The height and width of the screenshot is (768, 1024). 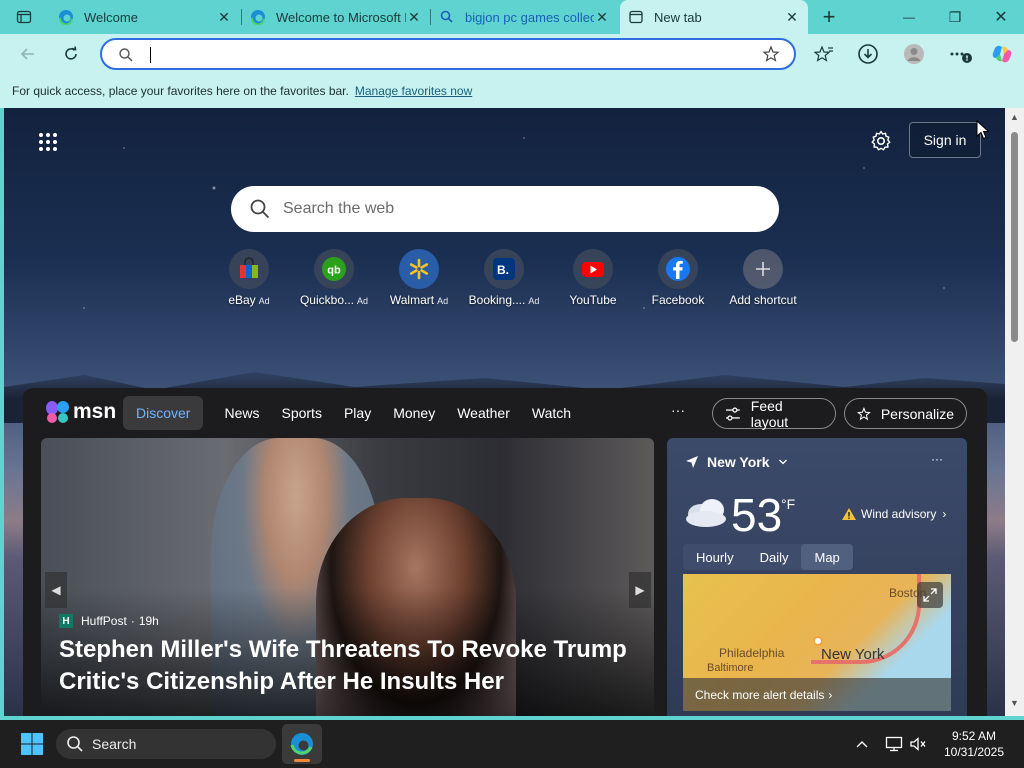 What do you see at coordinates (918, 744) in the screenshot?
I see `volume-button` at bounding box center [918, 744].